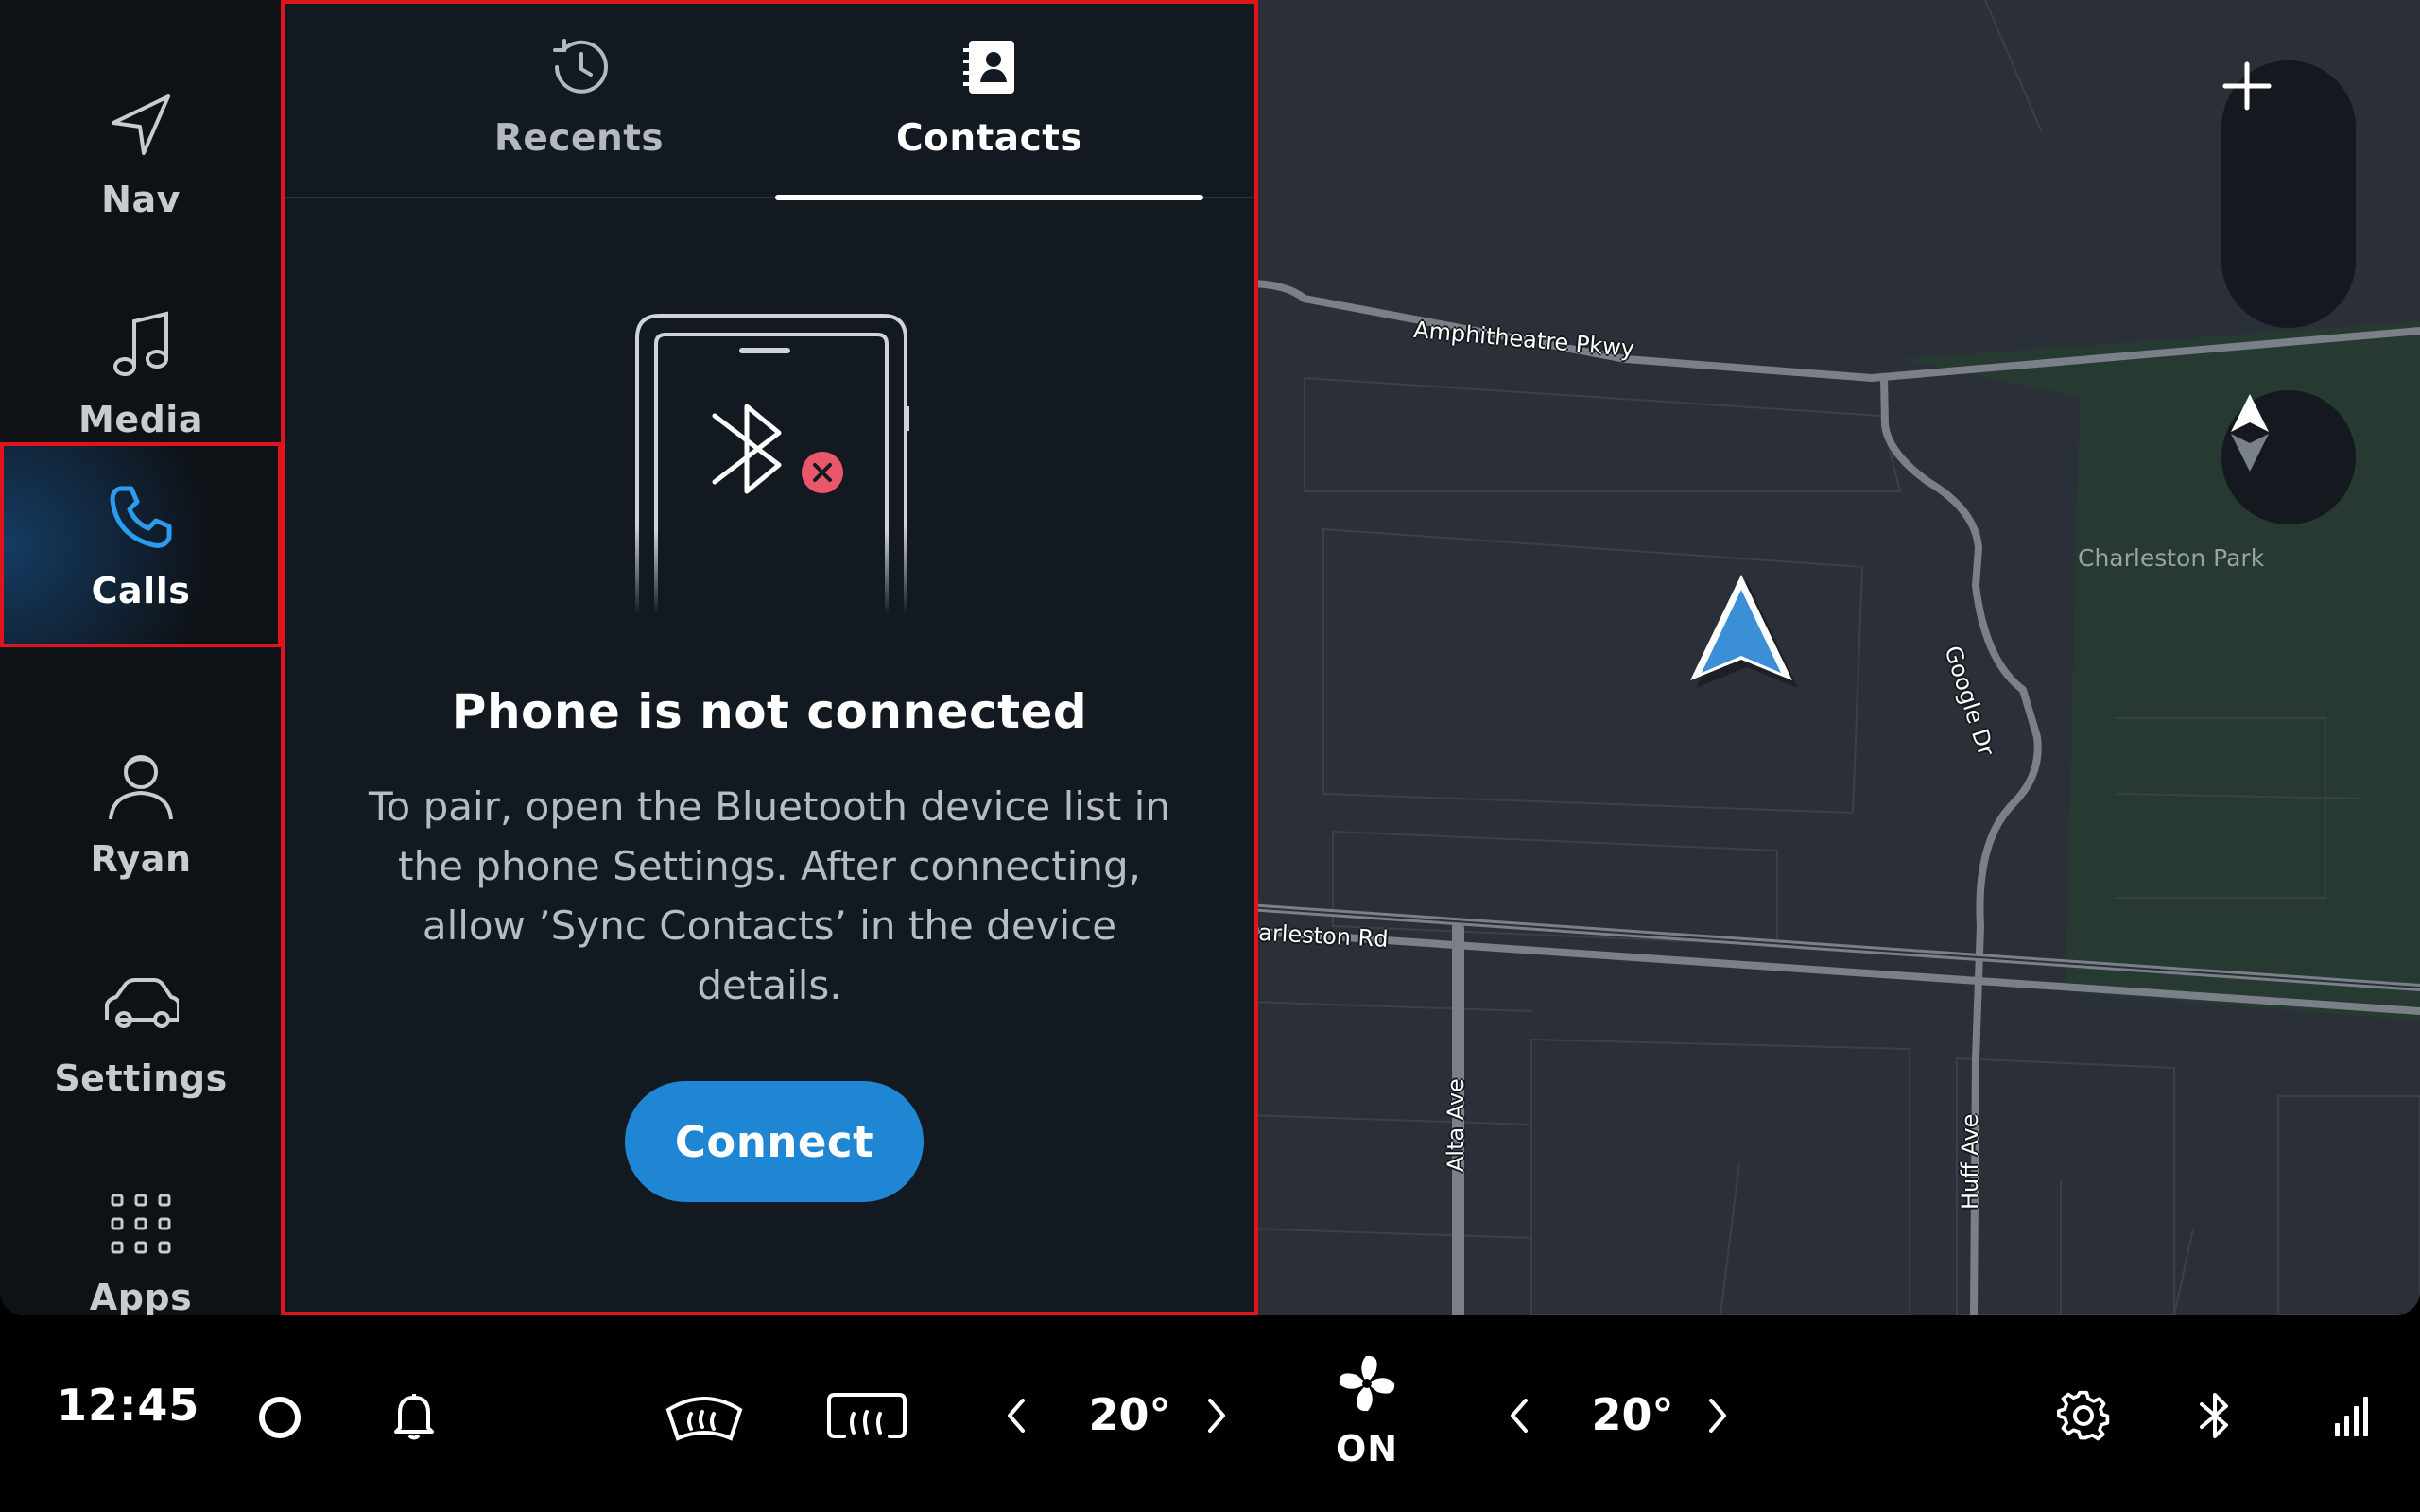 This screenshot has height=1512, width=2420. What do you see at coordinates (990, 67) in the screenshot?
I see `contacts-book-icon` at bounding box center [990, 67].